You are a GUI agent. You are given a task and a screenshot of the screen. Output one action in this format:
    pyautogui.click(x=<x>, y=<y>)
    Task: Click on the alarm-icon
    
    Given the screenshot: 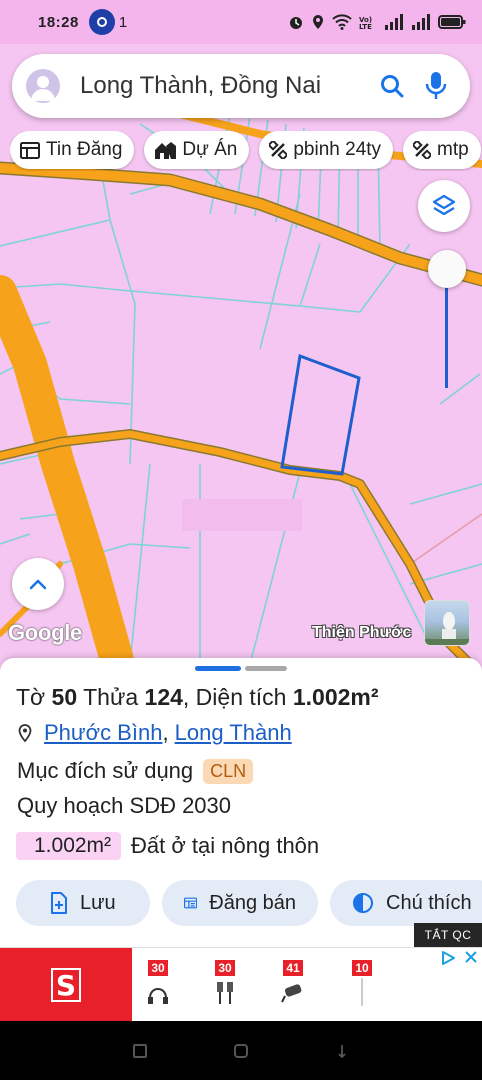 What is the action you would take?
    pyautogui.click(x=296, y=23)
    